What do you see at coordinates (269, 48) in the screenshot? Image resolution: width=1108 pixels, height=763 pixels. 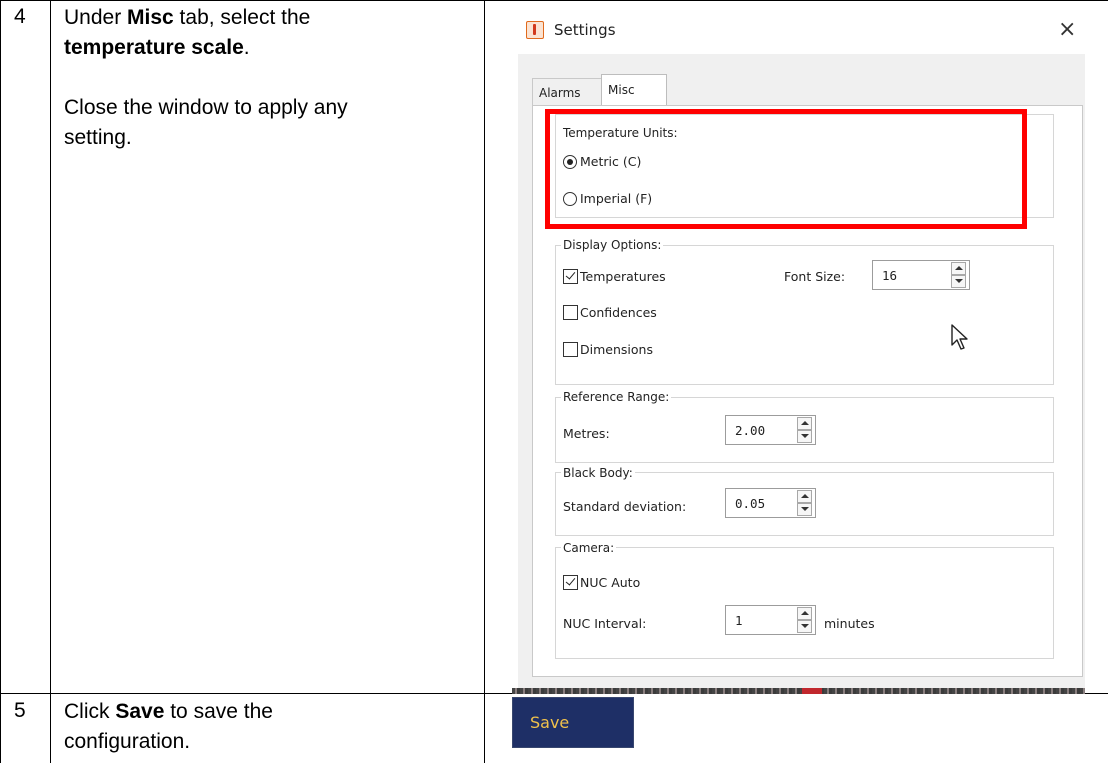 I see `step-line: temperature scale.` at bounding box center [269, 48].